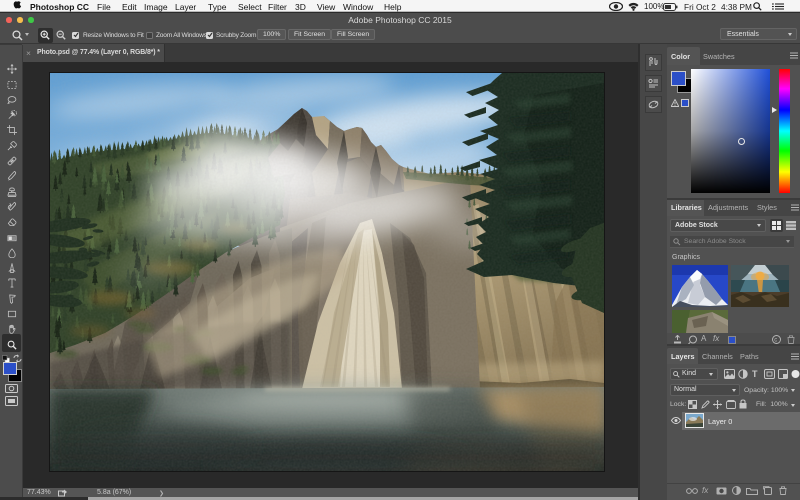  What do you see at coordinates (775, 341) in the screenshot?
I see `svg-text: c` at bounding box center [775, 341].